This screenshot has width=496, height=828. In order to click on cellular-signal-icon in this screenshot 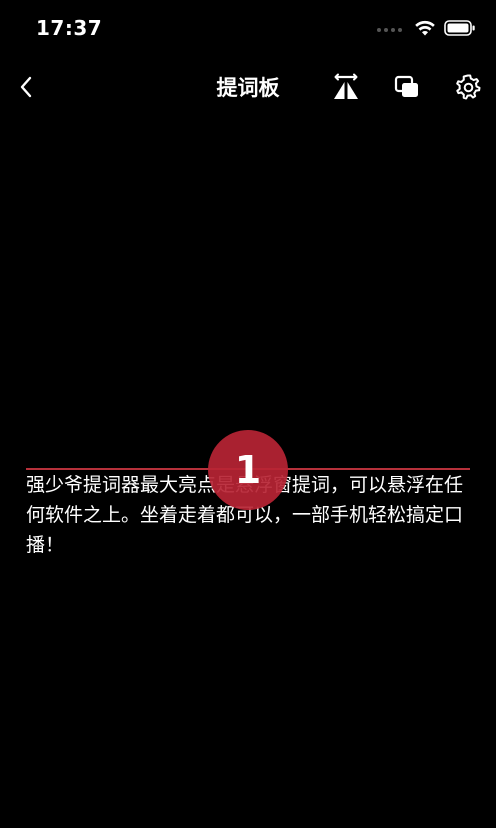, I will do `click(389, 30)`.